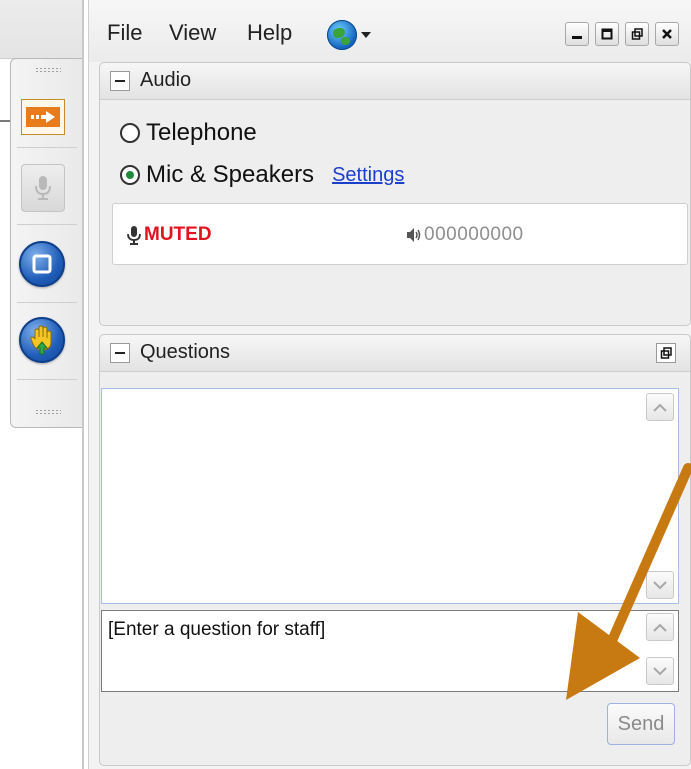 This screenshot has width=691, height=769. Describe the element at coordinates (400, 234) in the screenshot. I see `audio-status-box: MUTED 000000000` at that location.